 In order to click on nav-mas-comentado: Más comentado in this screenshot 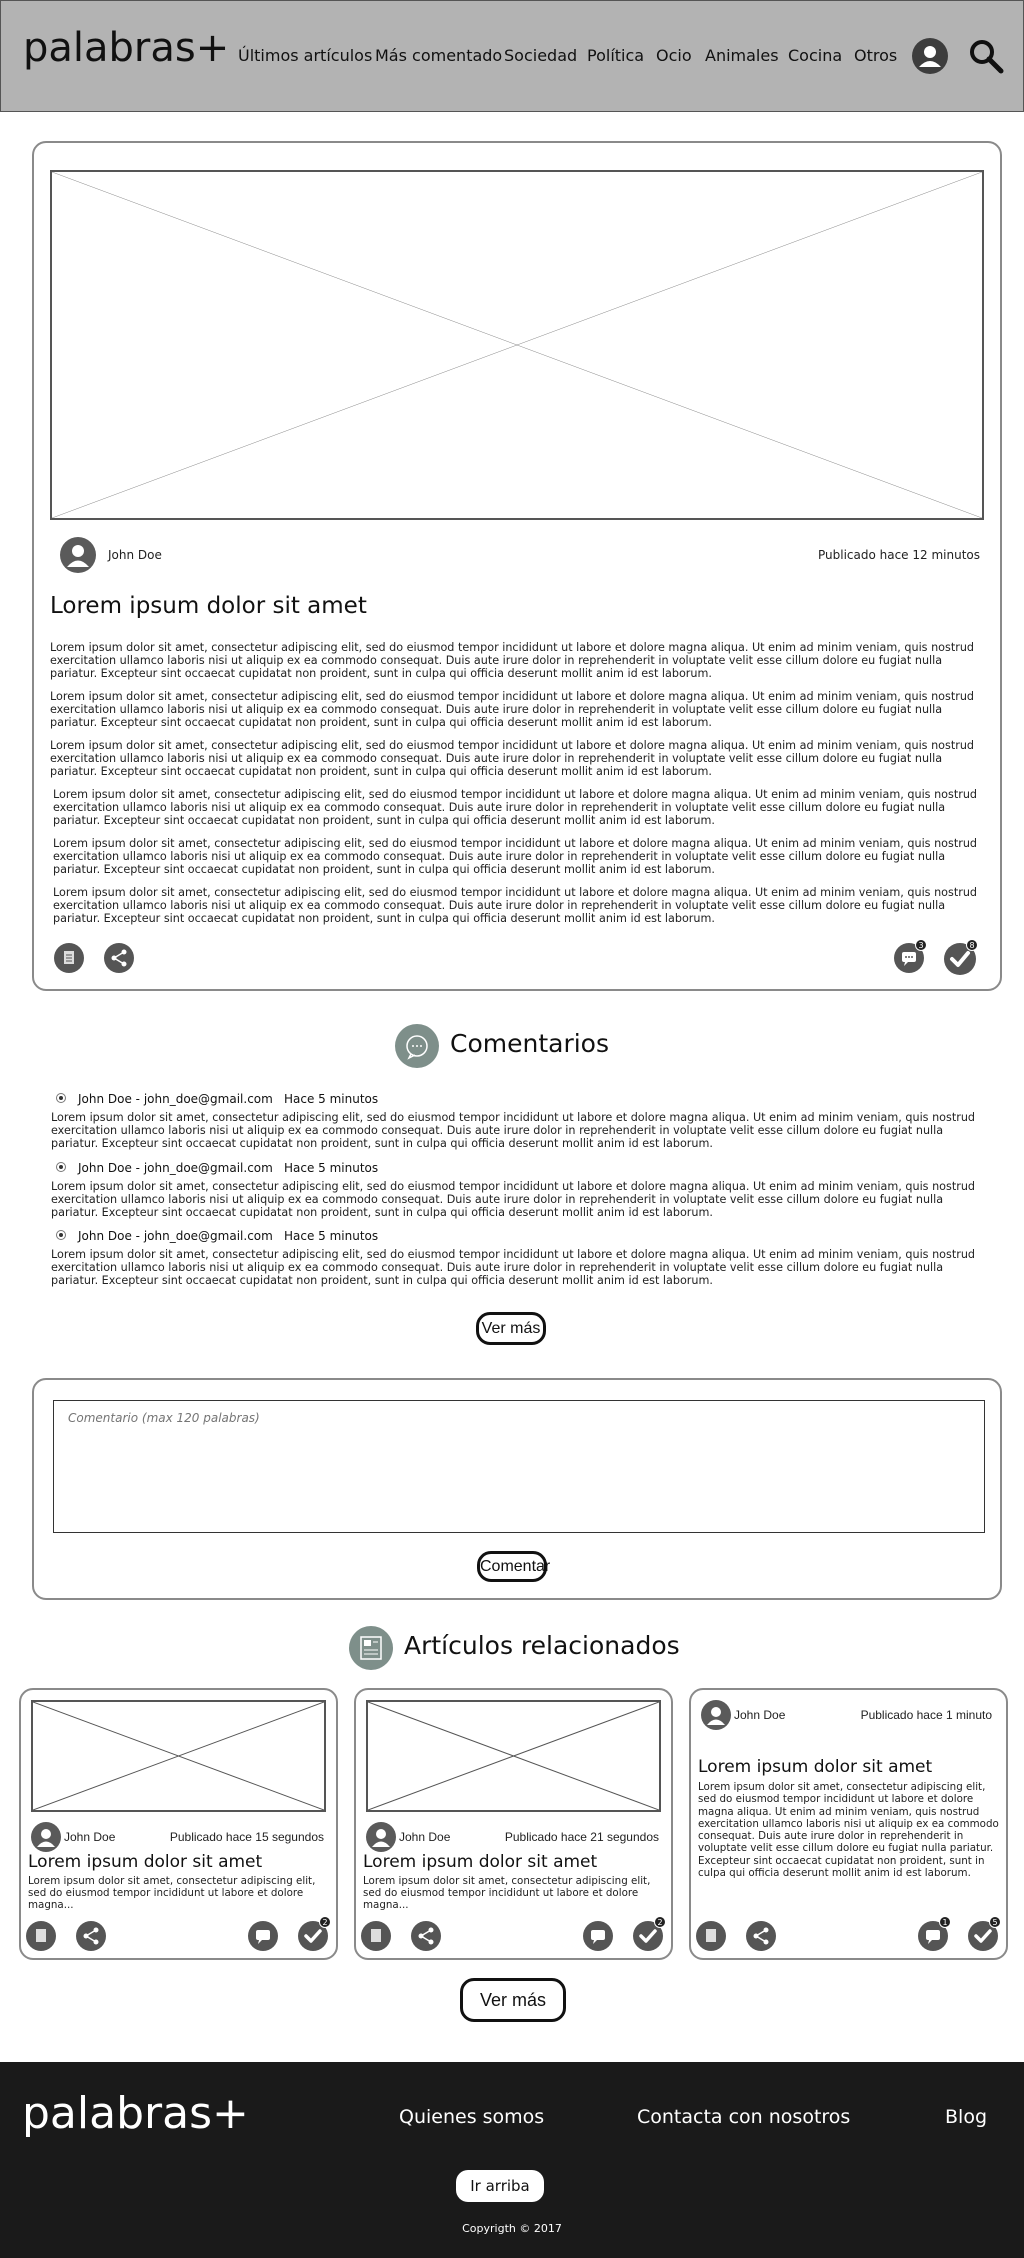, I will do `click(438, 55)`.